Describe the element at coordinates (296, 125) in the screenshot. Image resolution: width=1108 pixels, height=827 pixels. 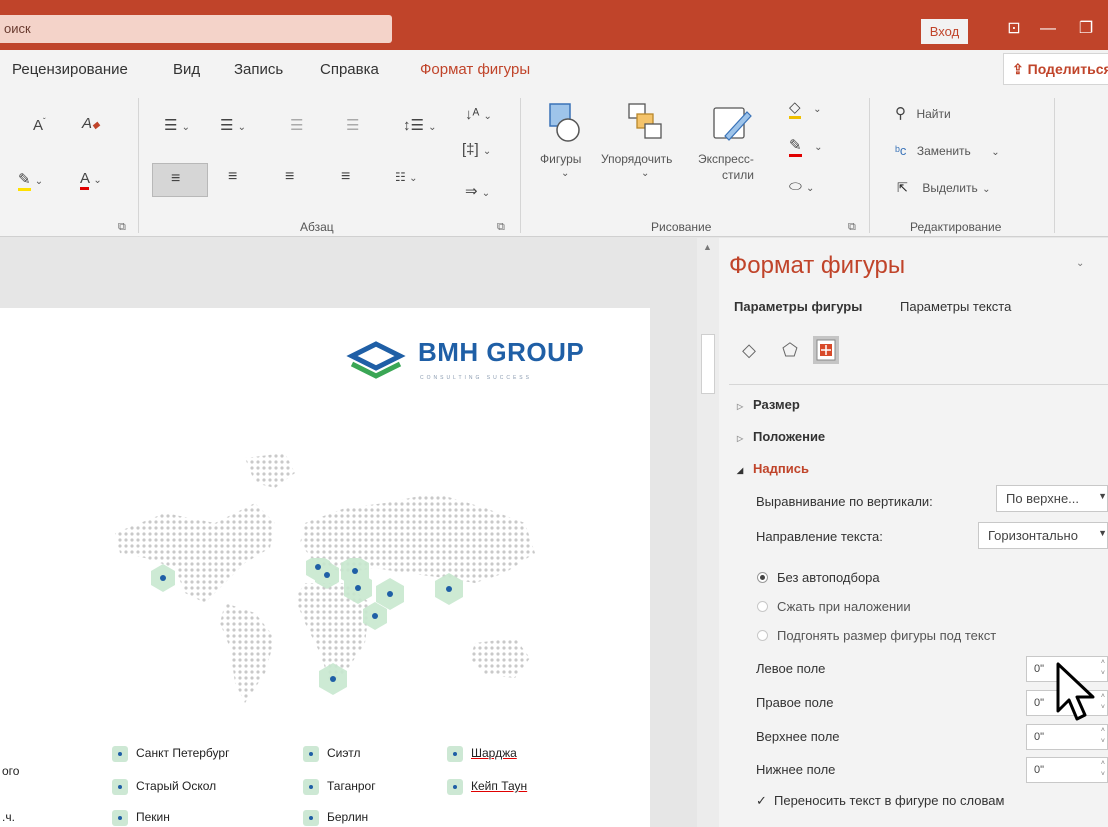
I see `decrease-indent-icon: ☰` at that location.